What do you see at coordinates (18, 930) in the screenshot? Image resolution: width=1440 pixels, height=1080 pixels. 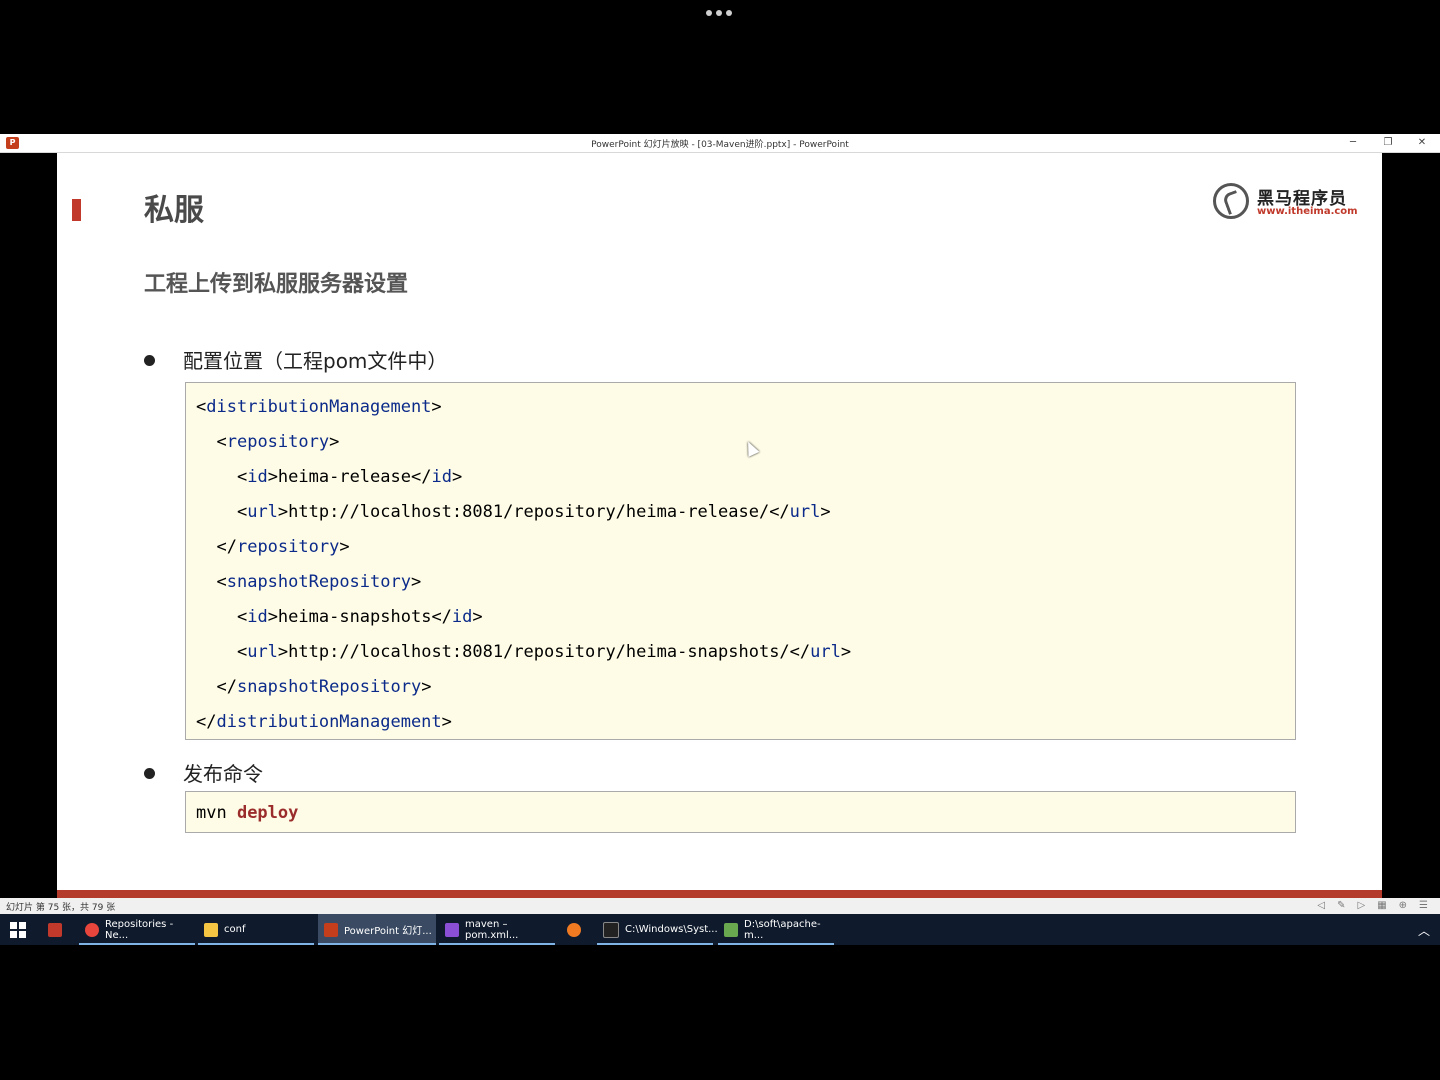 I see `windows-start-icon` at bounding box center [18, 930].